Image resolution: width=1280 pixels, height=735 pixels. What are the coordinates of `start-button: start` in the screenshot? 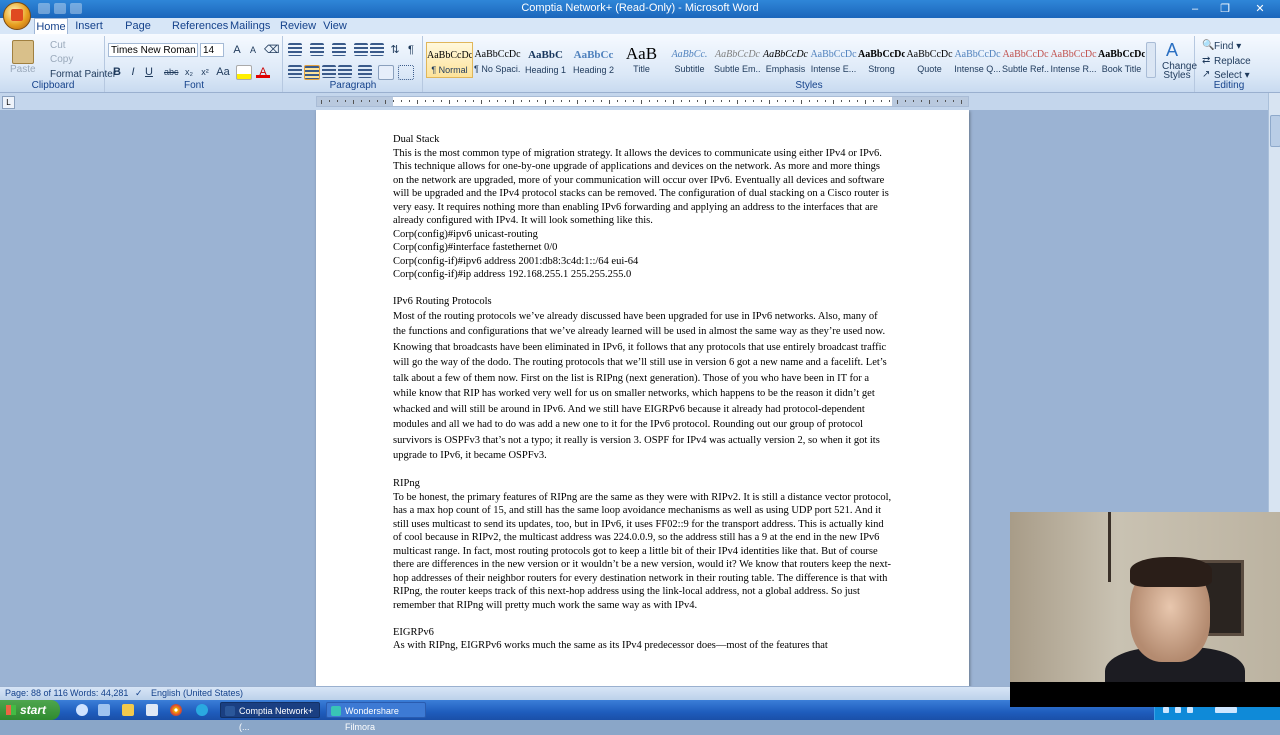 It's located at (30, 710).